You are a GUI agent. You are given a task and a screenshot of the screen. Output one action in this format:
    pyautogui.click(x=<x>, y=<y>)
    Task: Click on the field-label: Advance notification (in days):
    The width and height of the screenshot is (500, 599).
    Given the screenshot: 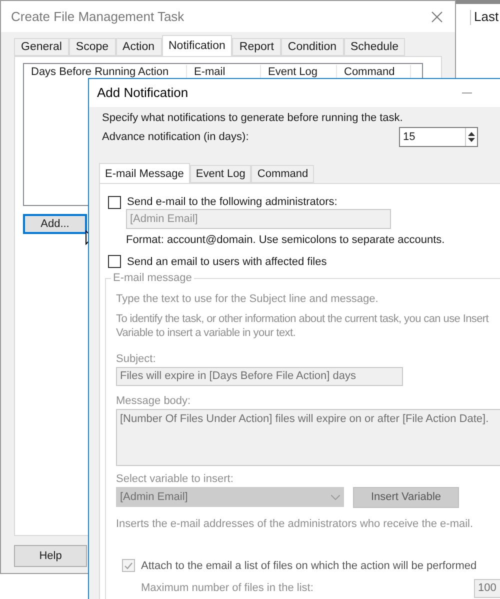 What is the action you would take?
    pyautogui.click(x=175, y=137)
    